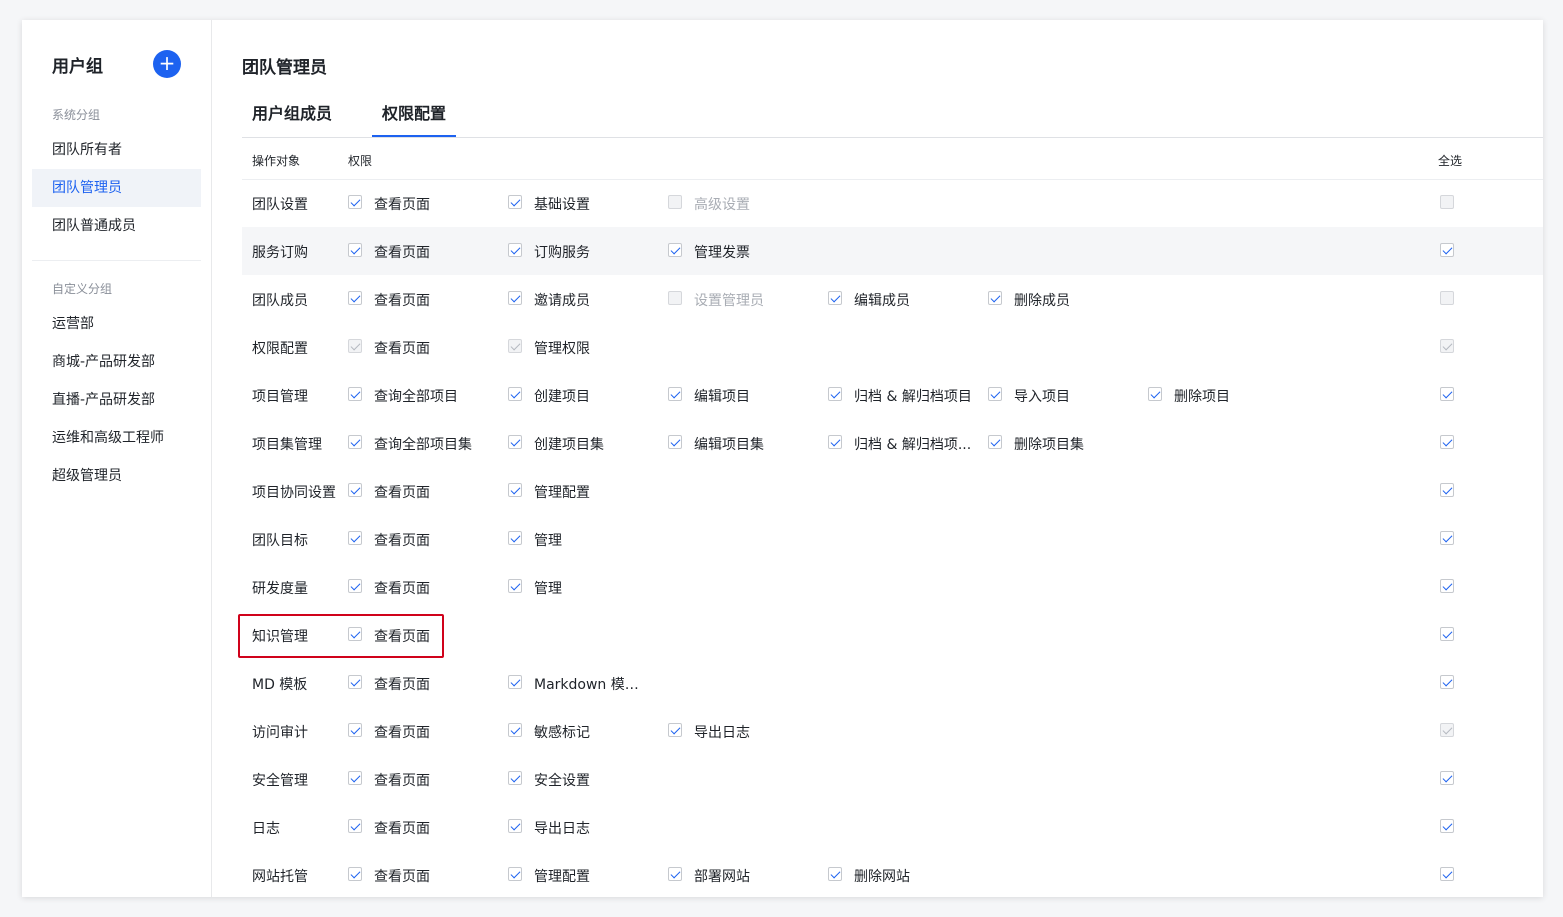 The height and width of the screenshot is (917, 1563). Describe the element at coordinates (280, 541) in the screenshot. I see `row-object-name: 团队目标` at that location.